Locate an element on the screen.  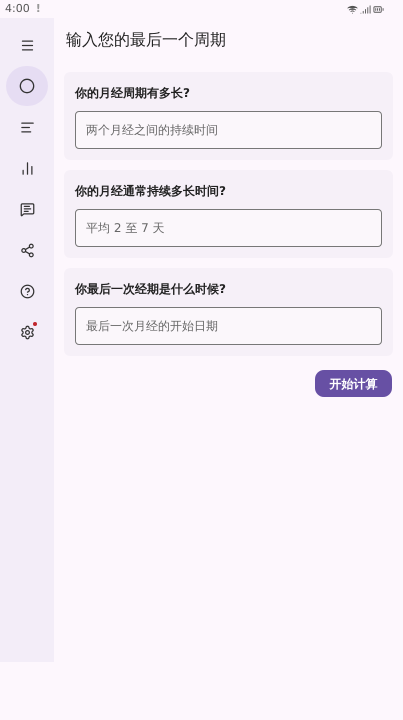
question-label: 你最后一次经期是什么时候? is located at coordinates (151, 289).